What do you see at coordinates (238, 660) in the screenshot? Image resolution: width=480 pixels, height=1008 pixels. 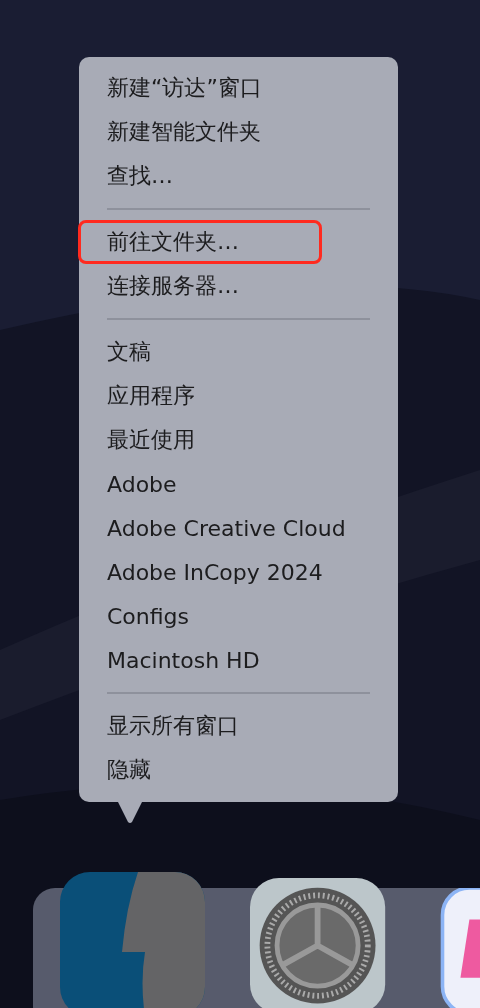 I see `menu-item: Macintosh HD` at bounding box center [238, 660].